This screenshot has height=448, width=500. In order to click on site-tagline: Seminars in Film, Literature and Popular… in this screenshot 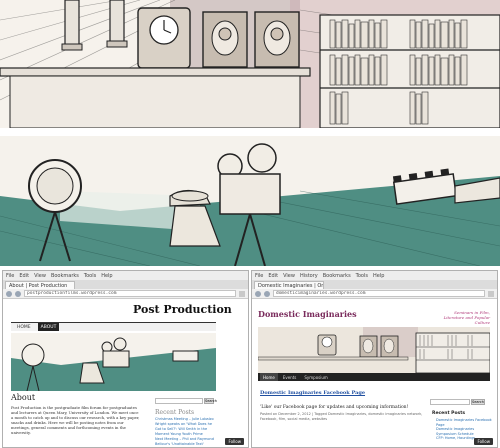, I will do `click(466, 317)`.